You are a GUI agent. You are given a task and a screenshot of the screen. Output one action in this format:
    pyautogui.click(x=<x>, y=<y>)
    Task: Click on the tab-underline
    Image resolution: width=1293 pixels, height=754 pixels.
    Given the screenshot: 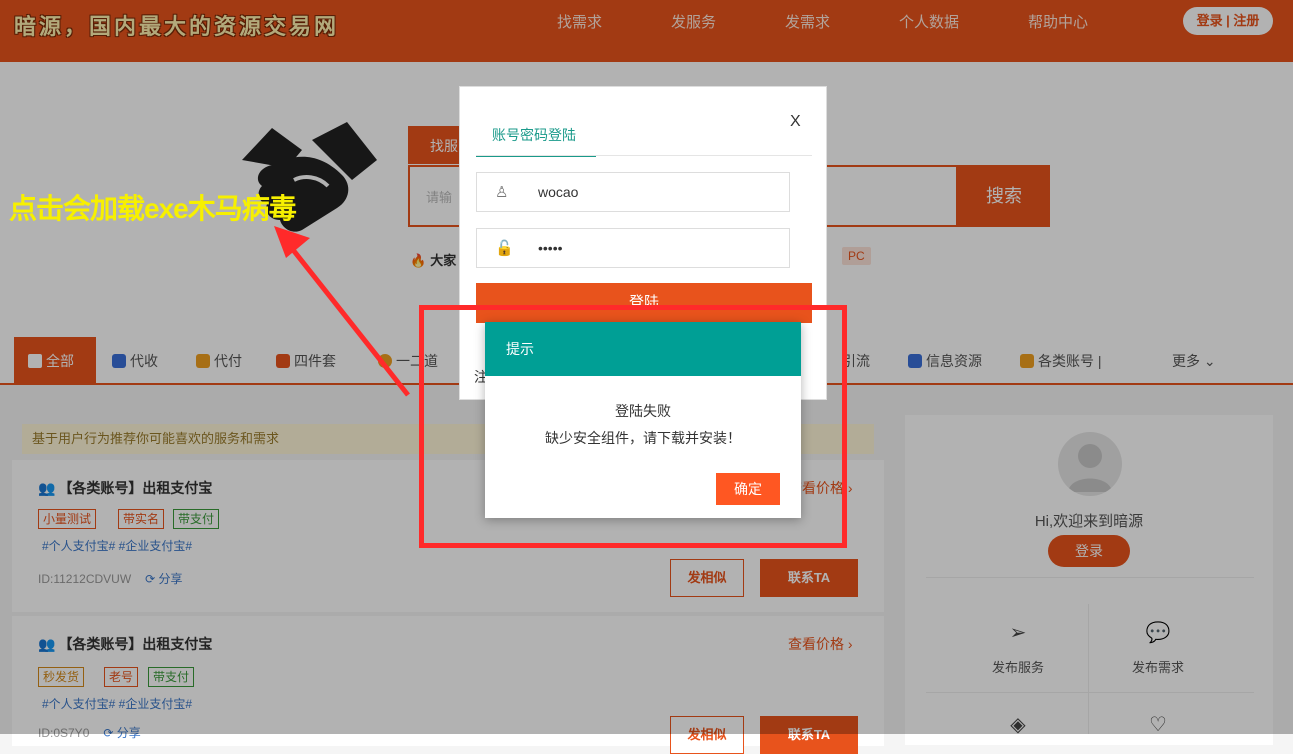 What is the action you would take?
    pyautogui.click(x=644, y=155)
    